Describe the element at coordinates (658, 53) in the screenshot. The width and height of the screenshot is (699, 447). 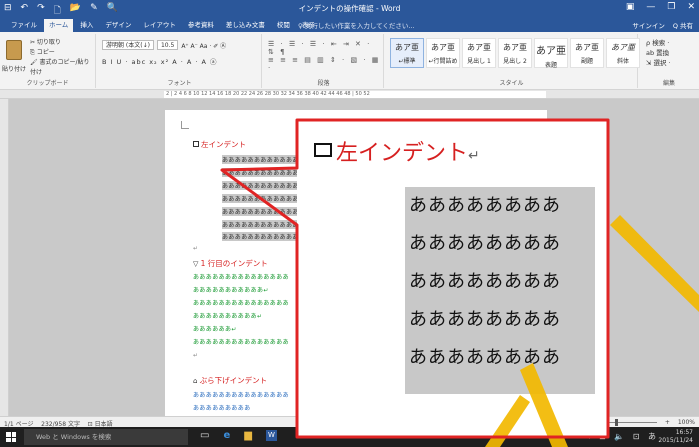
I see `replace-button: ab 置換` at that location.